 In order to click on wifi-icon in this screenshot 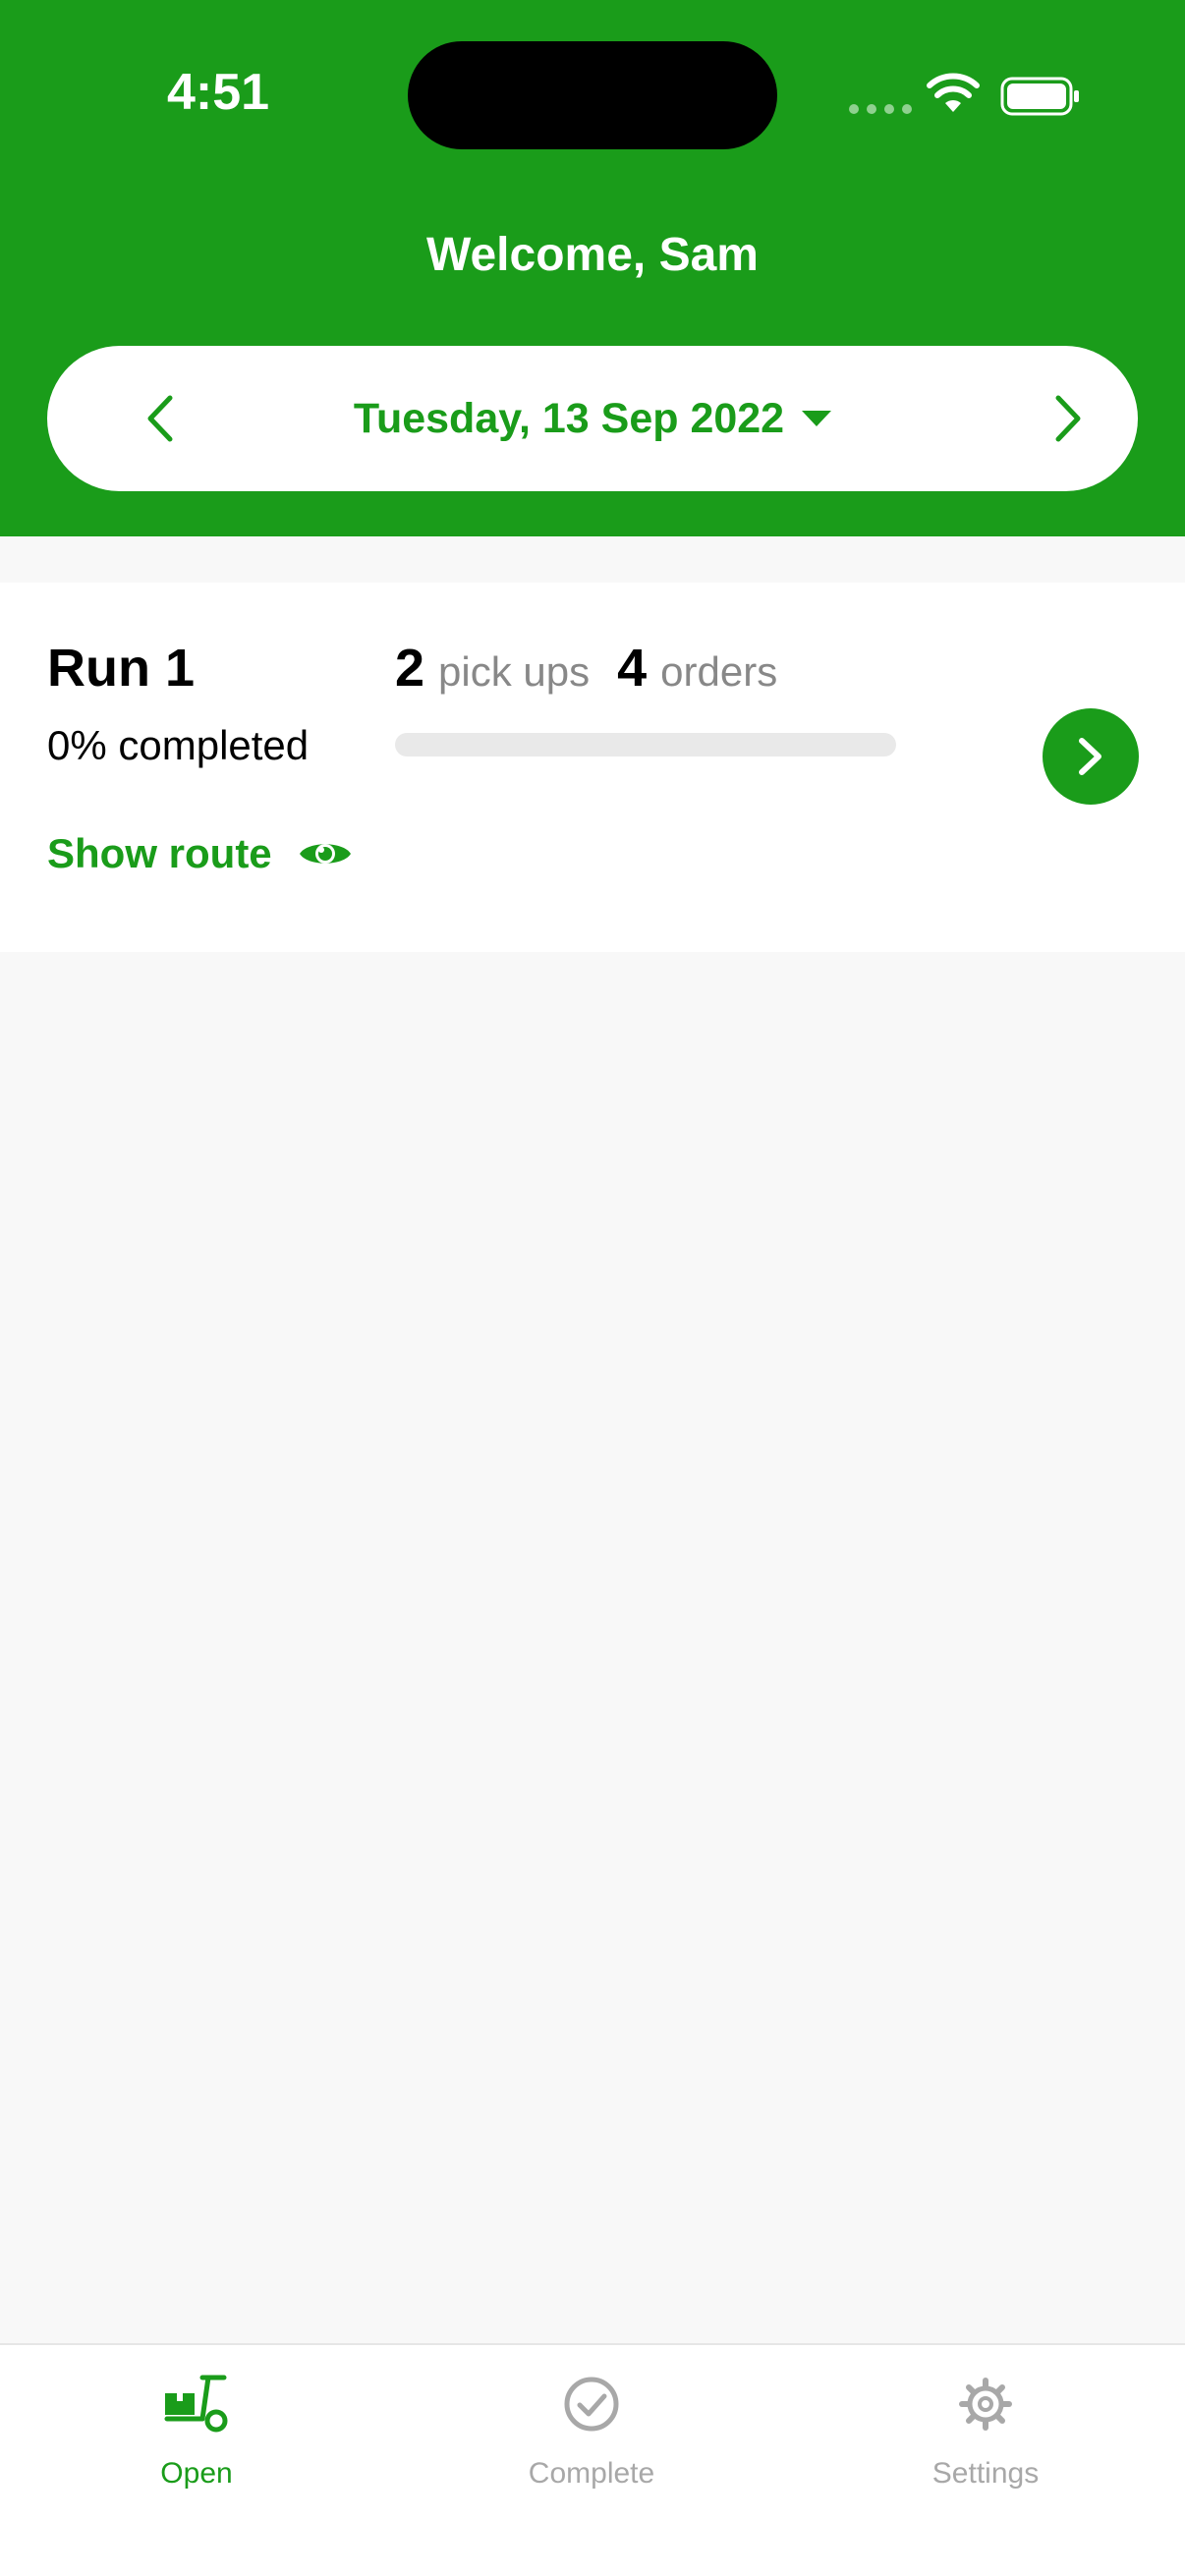, I will do `click(954, 92)`.